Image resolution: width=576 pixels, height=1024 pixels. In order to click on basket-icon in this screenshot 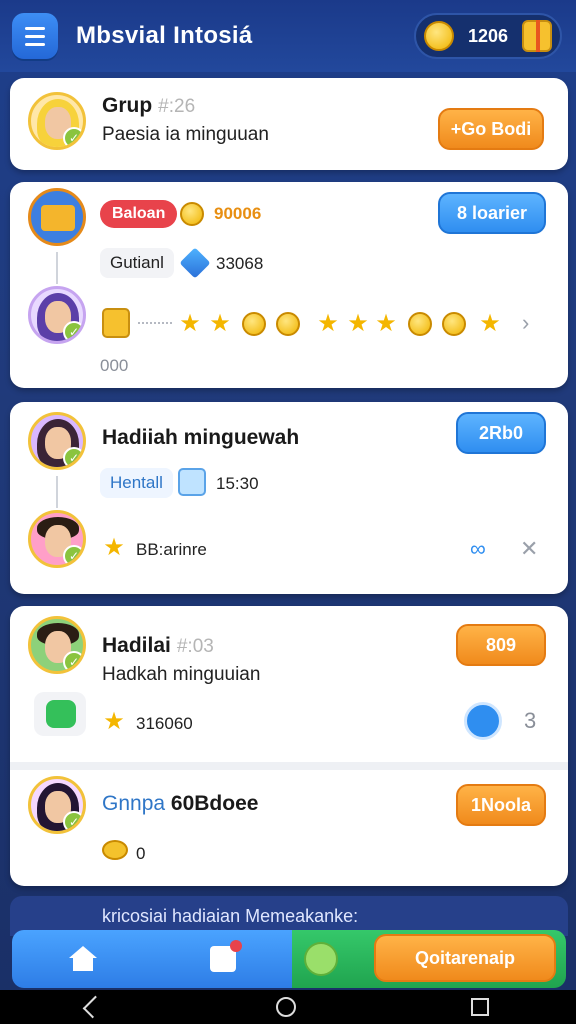, I will do `click(57, 217)`.